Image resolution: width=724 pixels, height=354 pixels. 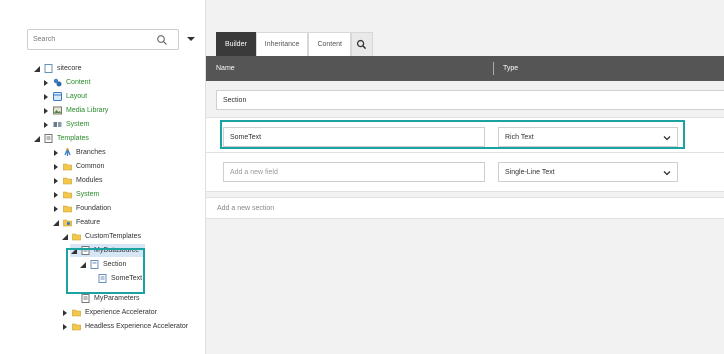 I want to click on tab-search-button, so click(x=361, y=44).